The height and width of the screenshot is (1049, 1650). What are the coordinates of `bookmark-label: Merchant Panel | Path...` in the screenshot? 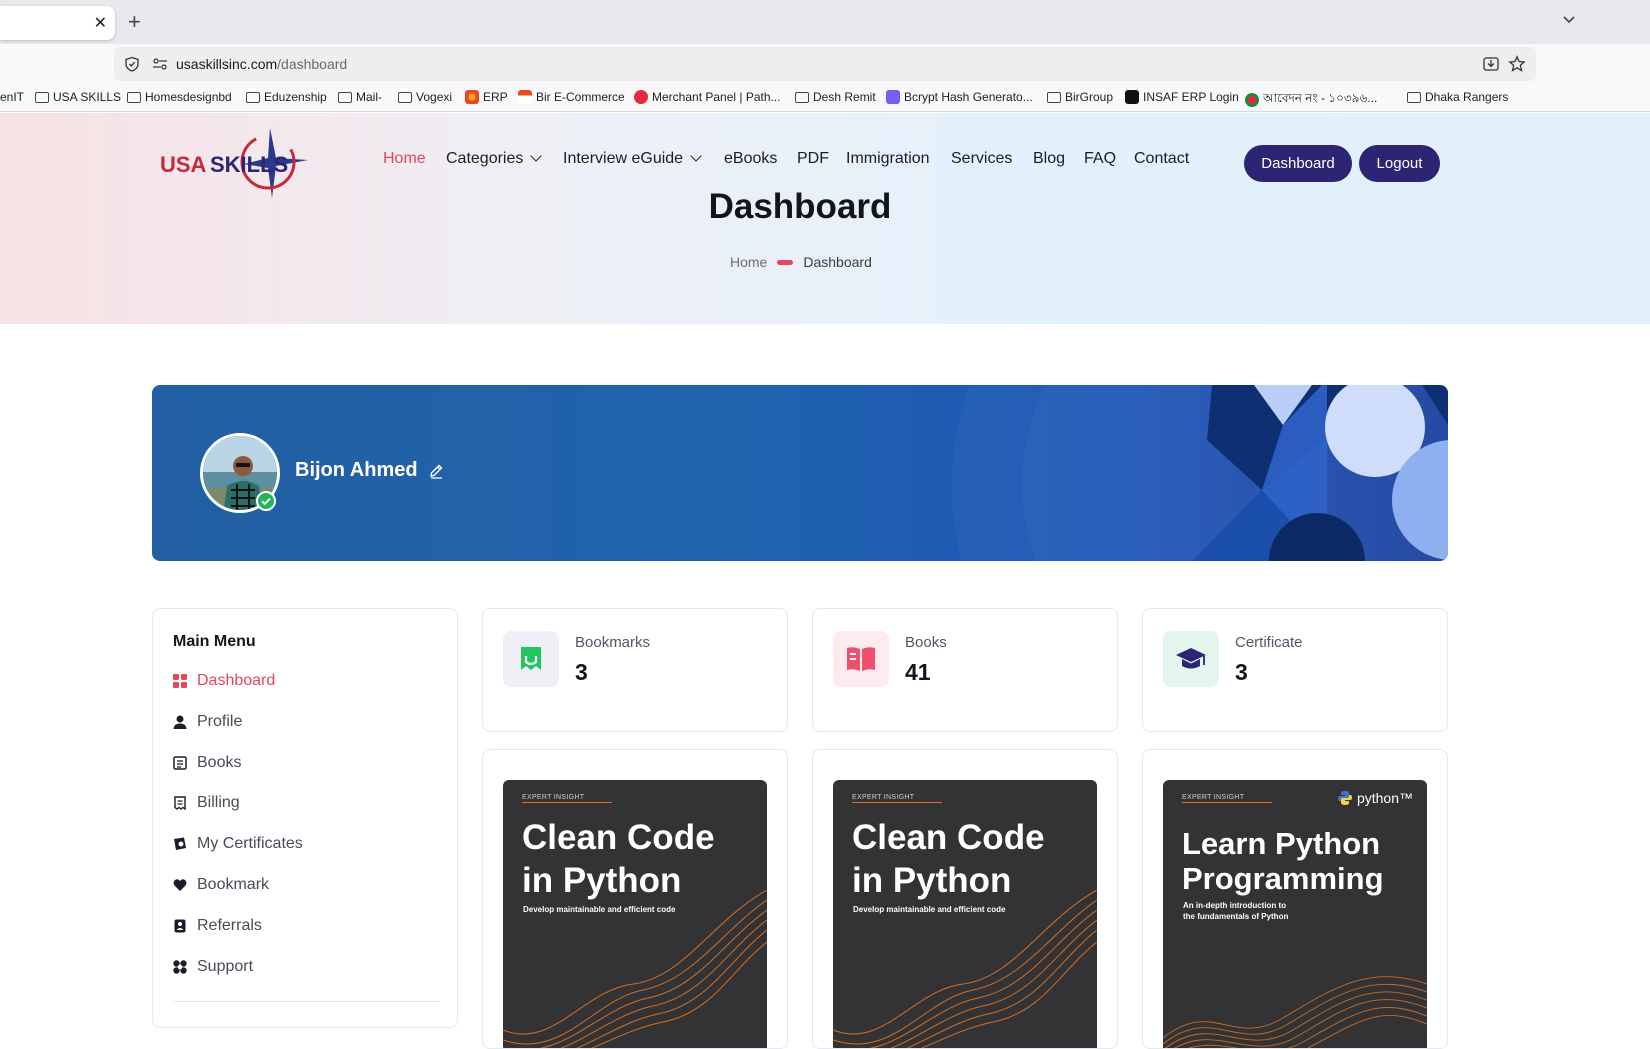 It's located at (716, 97).